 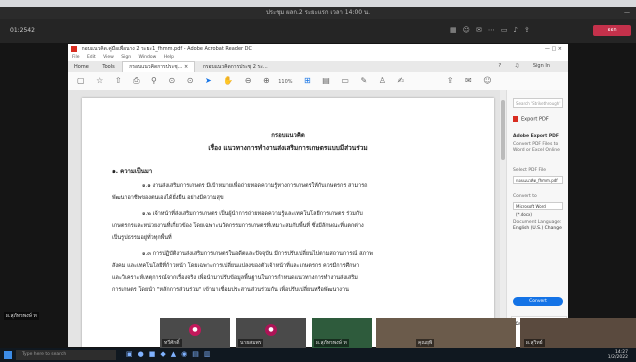 What do you see at coordinates (456, 30) in the screenshot?
I see `grid-icon: ▦` at bounding box center [456, 30].